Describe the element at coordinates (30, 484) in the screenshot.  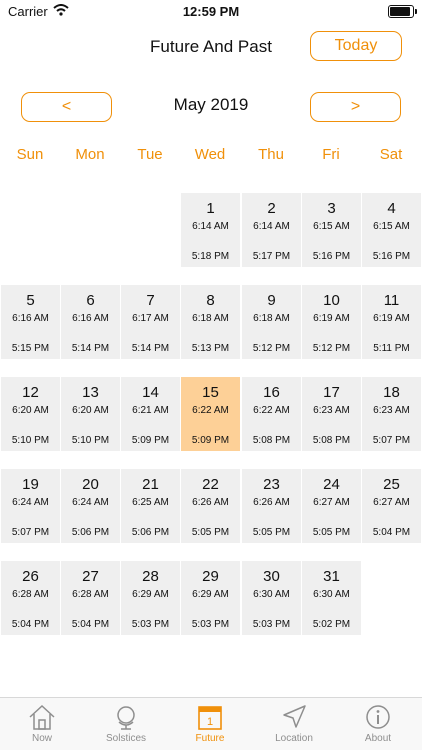
I see `day-number: 19` at that location.